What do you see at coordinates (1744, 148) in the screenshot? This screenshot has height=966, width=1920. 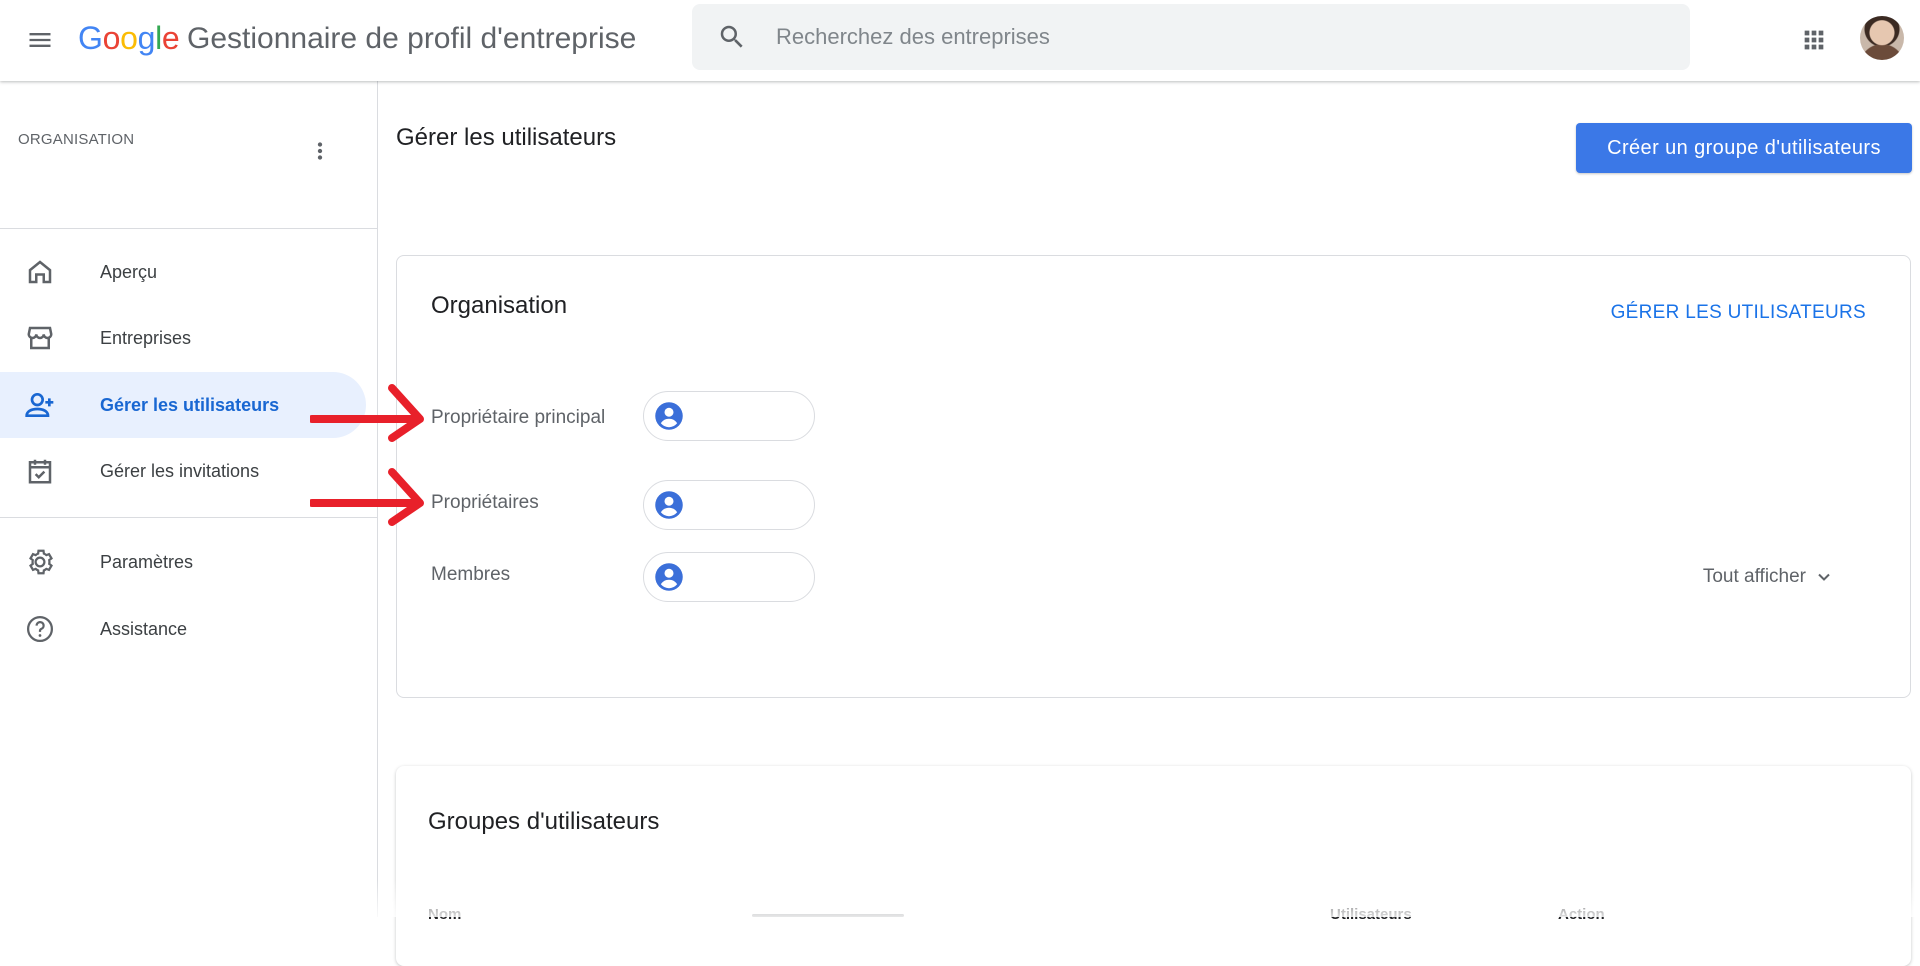 I see `create-user-group-button: Créer un groupe d'utilisateurs` at bounding box center [1744, 148].